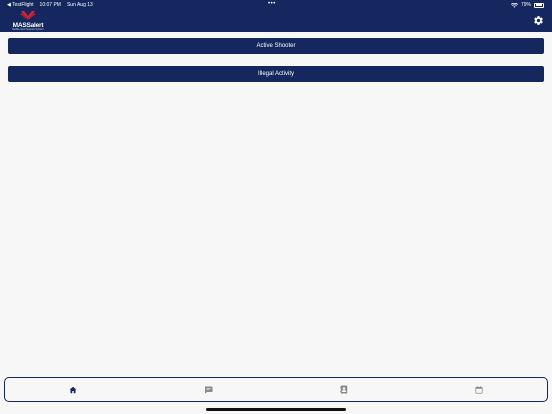  Describe the element at coordinates (20, 5) in the screenshot. I see `back-to-app-link: ◀ TestFlight` at that location.